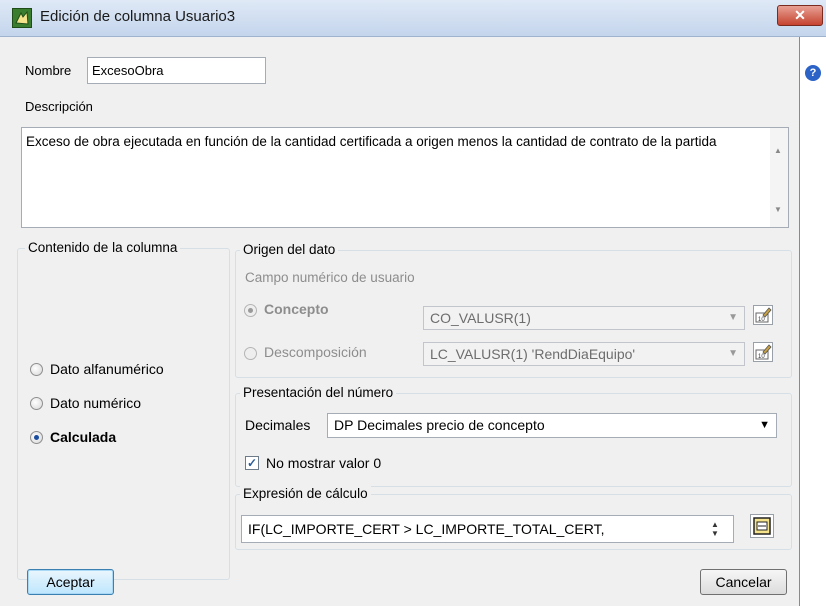 This screenshot has width=826, height=606. Describe the element at coordinates (250, 310) in the screenshot. I see `radio-concepto` at that location.